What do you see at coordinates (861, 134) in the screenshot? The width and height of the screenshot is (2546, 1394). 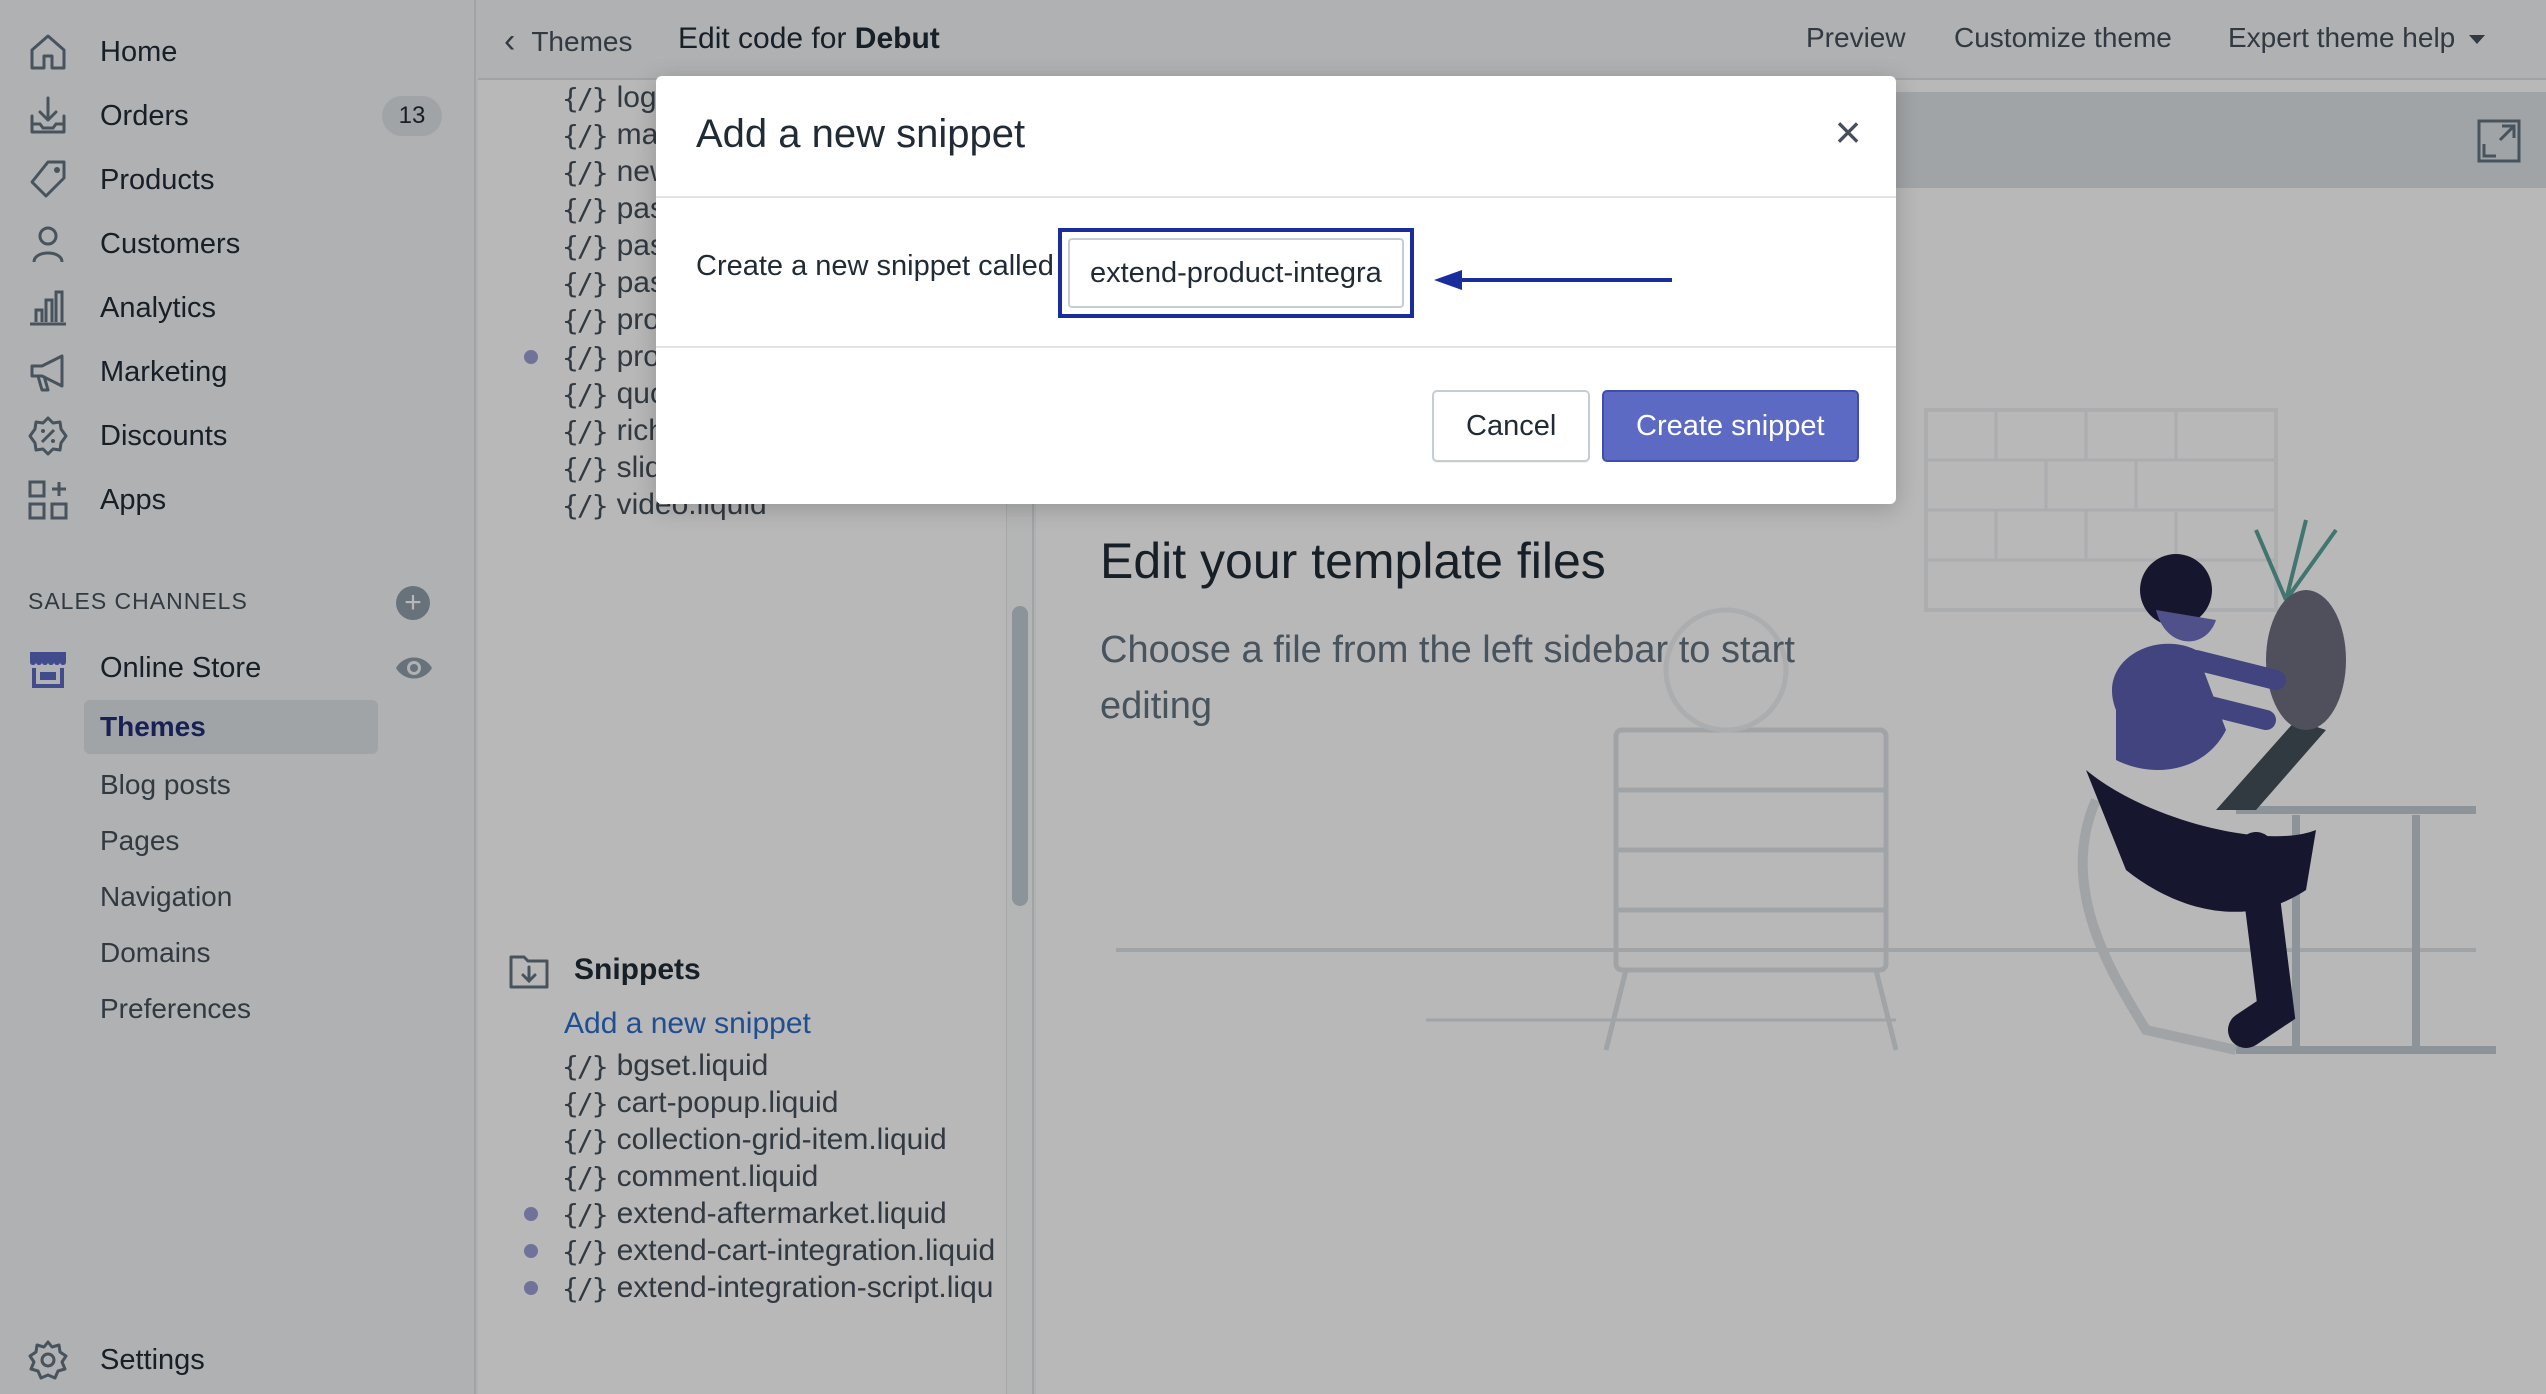 I see `modal-title: Add a new snippet` at bounding box center [861, 134].